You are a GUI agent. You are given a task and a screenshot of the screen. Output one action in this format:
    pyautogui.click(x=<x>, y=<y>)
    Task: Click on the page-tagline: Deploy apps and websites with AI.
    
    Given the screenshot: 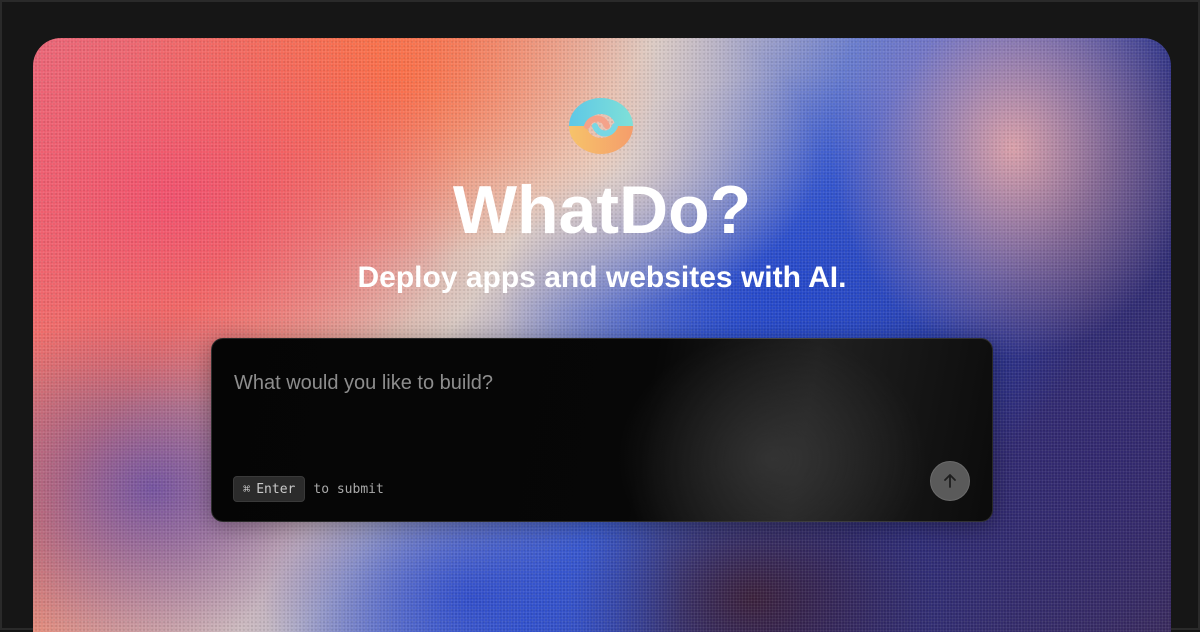 What is the action you would take?
    pyautogui.click(x=602, y=277)
    